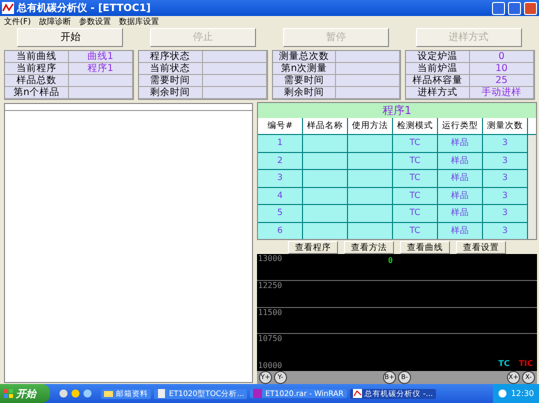 The width and height of the screenshot is (539, 403). Describe the element at coordinates (9, 393) in the screenshot. I see `windows-logo-icon` at that location.